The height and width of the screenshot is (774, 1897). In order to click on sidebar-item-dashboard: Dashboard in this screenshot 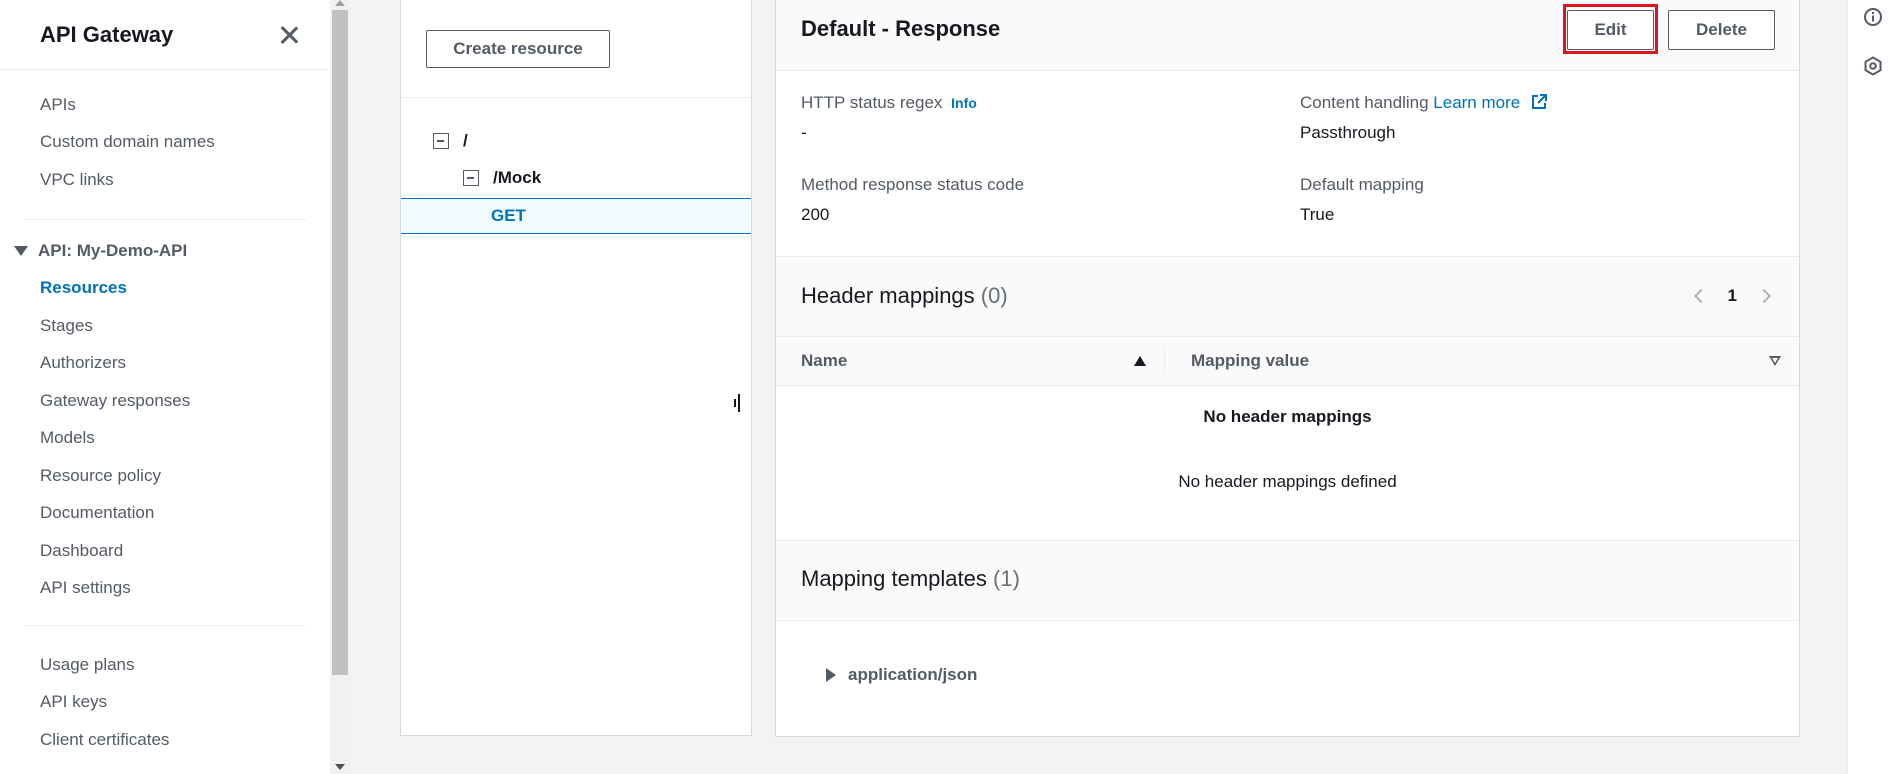, I will do `click(165, 551)`.